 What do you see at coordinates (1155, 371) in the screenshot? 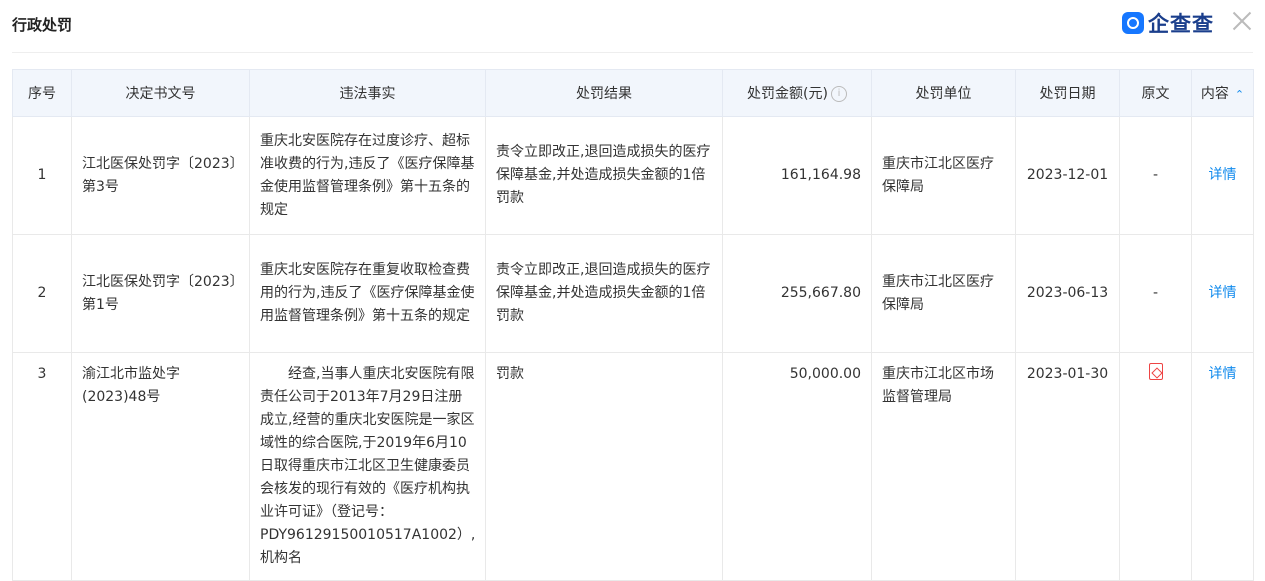
I see `pdf-icon` at bounding box center [1155, 371].